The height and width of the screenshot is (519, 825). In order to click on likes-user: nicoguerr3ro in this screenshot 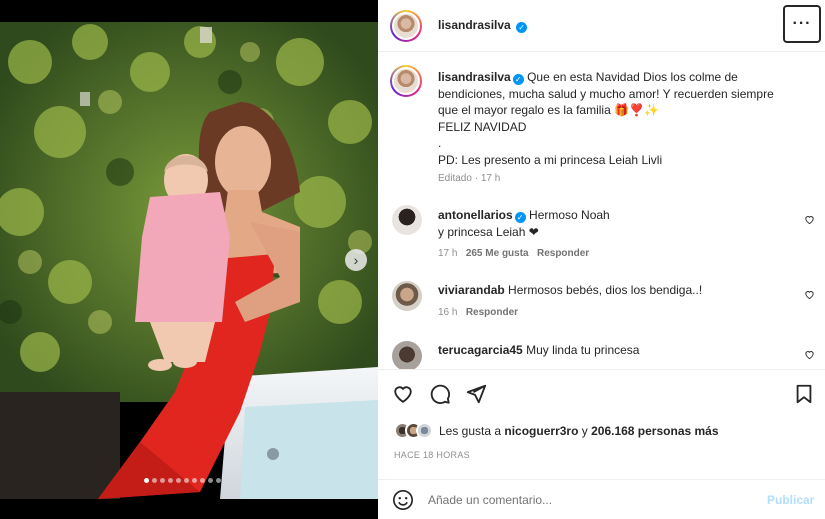, I will do `click(541, 431)`.